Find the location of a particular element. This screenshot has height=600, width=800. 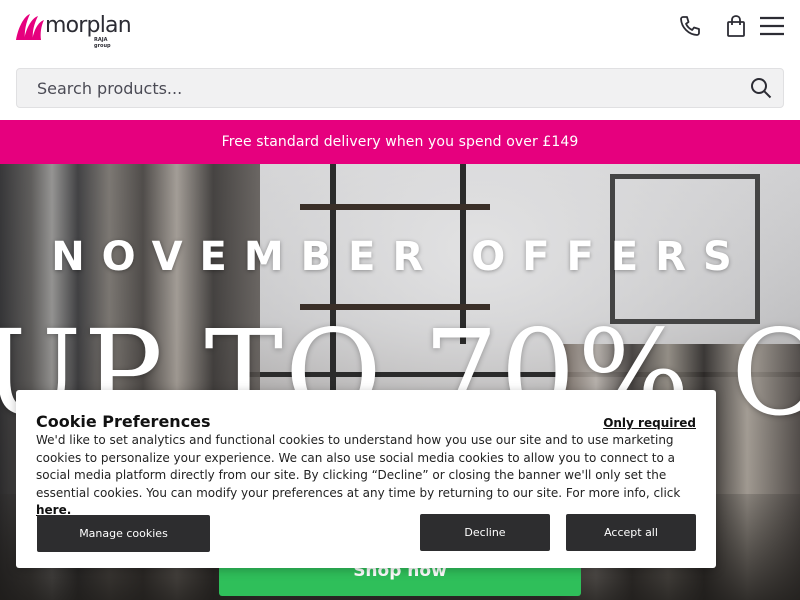

shelf-decoration is located at coordinates (395, 207).